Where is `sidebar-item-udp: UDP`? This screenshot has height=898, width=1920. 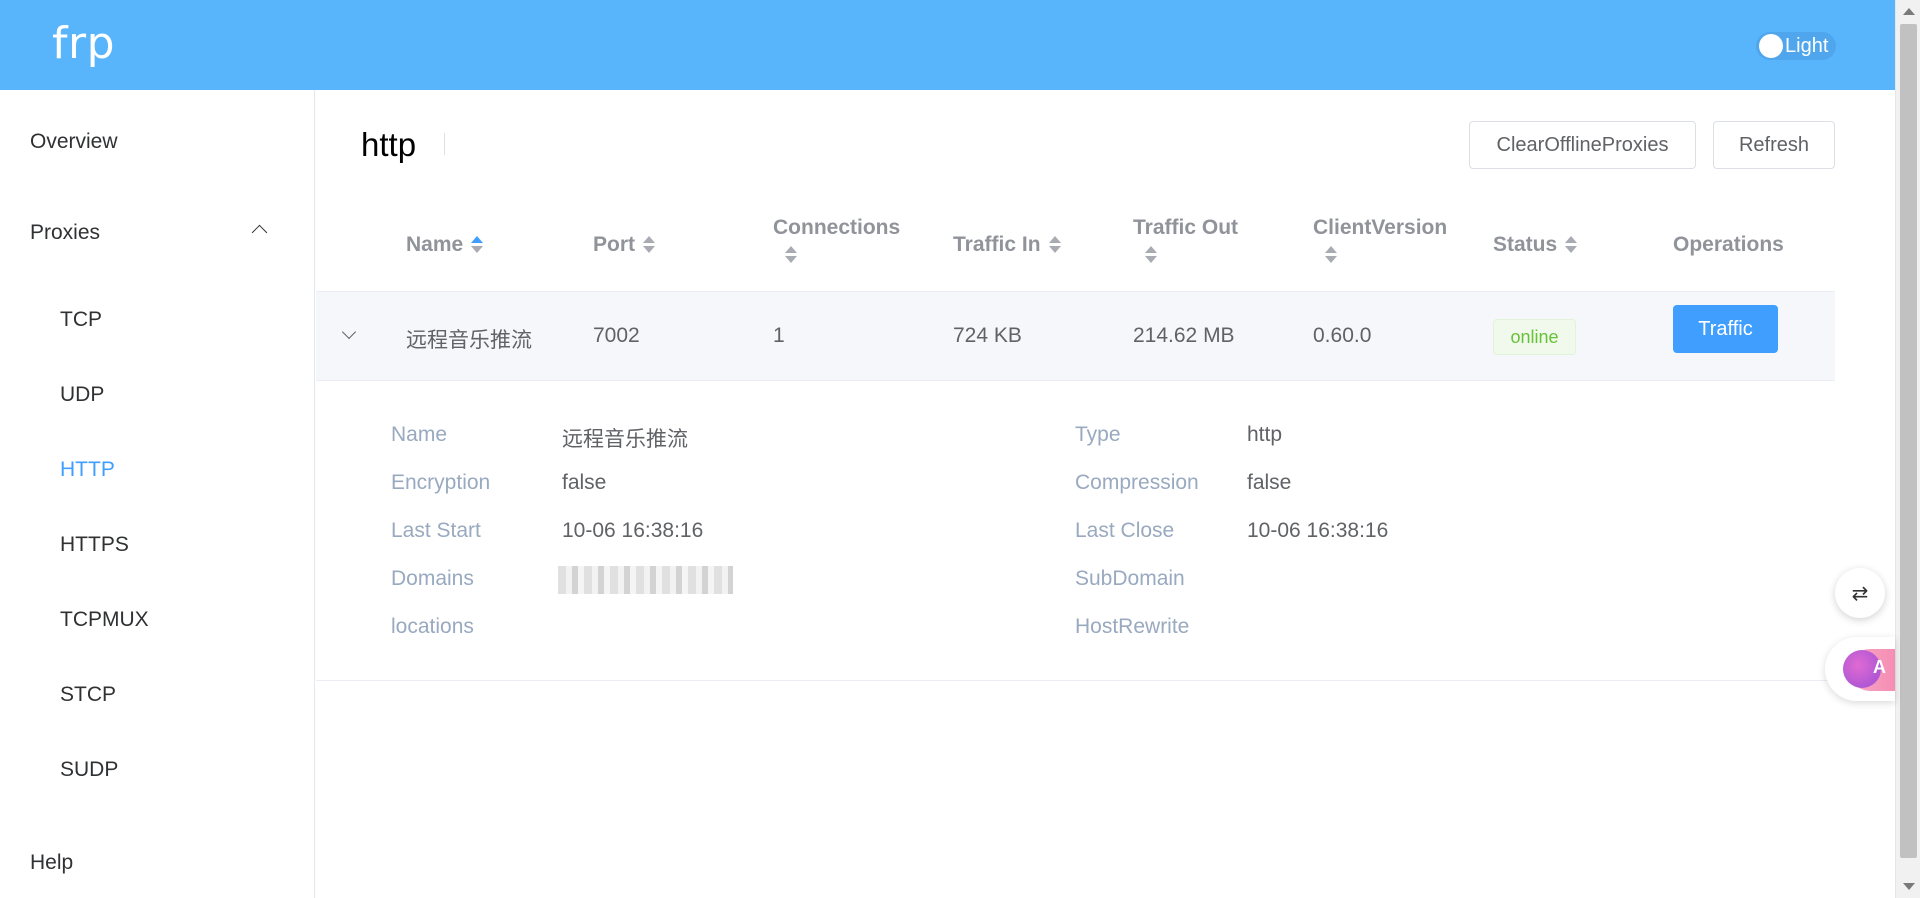
sidebar-item-udp: UDP is located at coordinates (82, 395).